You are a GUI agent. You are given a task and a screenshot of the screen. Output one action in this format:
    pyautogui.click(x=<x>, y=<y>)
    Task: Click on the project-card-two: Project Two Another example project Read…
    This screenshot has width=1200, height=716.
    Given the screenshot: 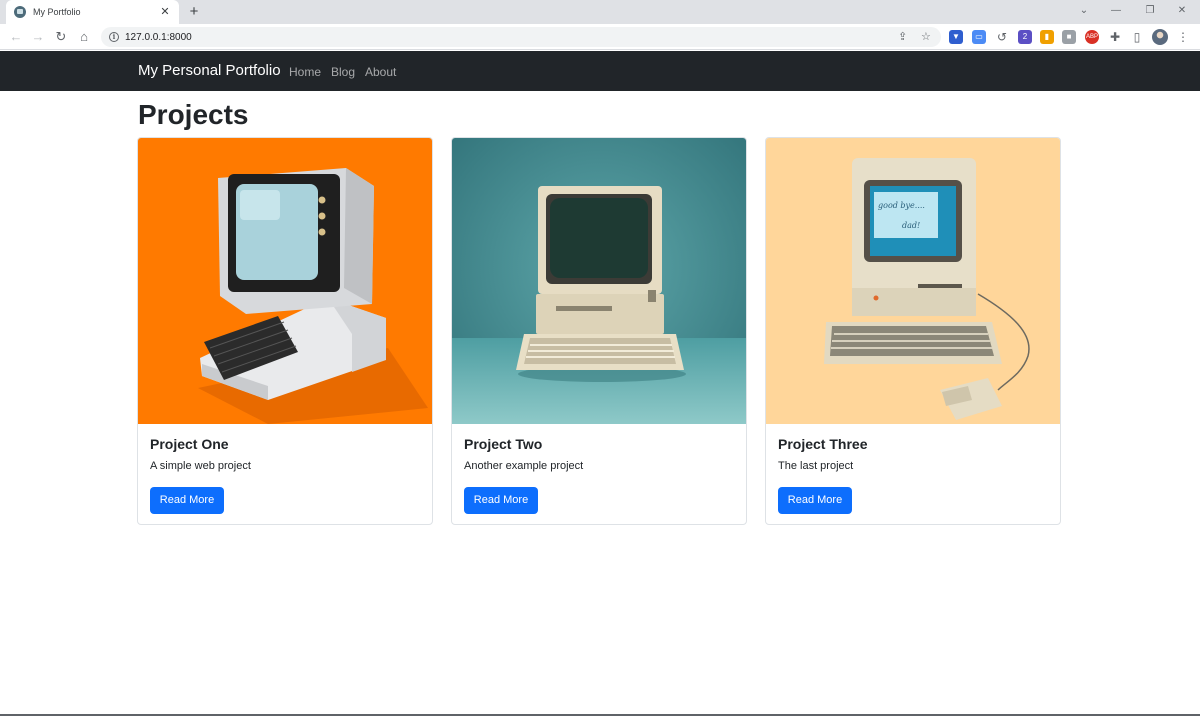 What is the action you would take?
    pyautogui.click(x=599, y=331)
    